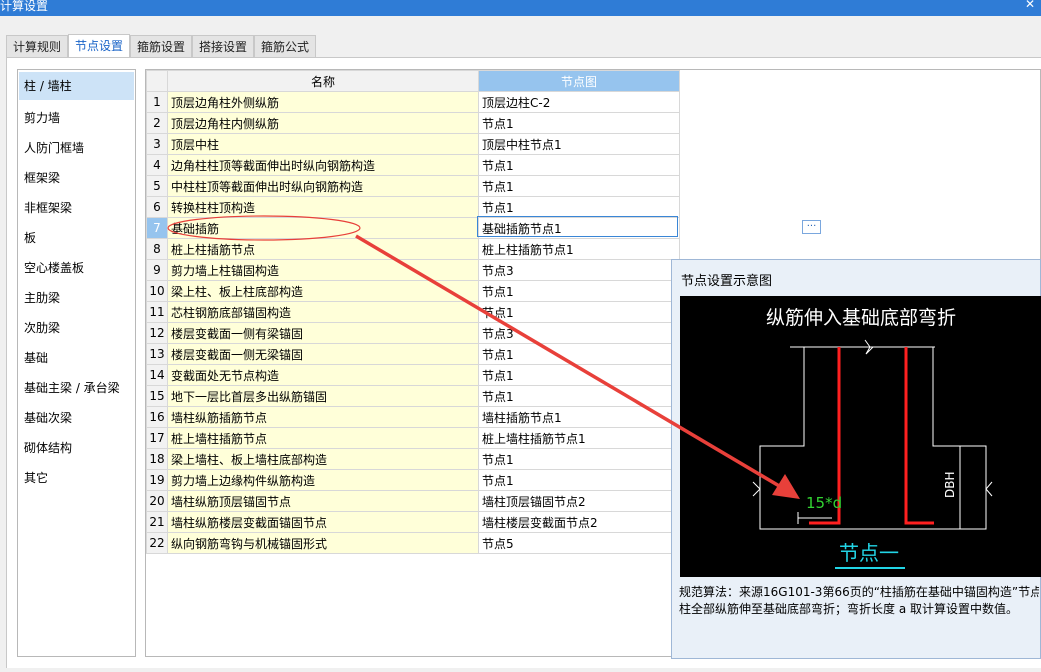 The height and width of the screenshot is (672, 1041). What do you see at coordinates (157, 207) in the screenshot?
I see `row-number: 6` at bounding box center [157, 207].